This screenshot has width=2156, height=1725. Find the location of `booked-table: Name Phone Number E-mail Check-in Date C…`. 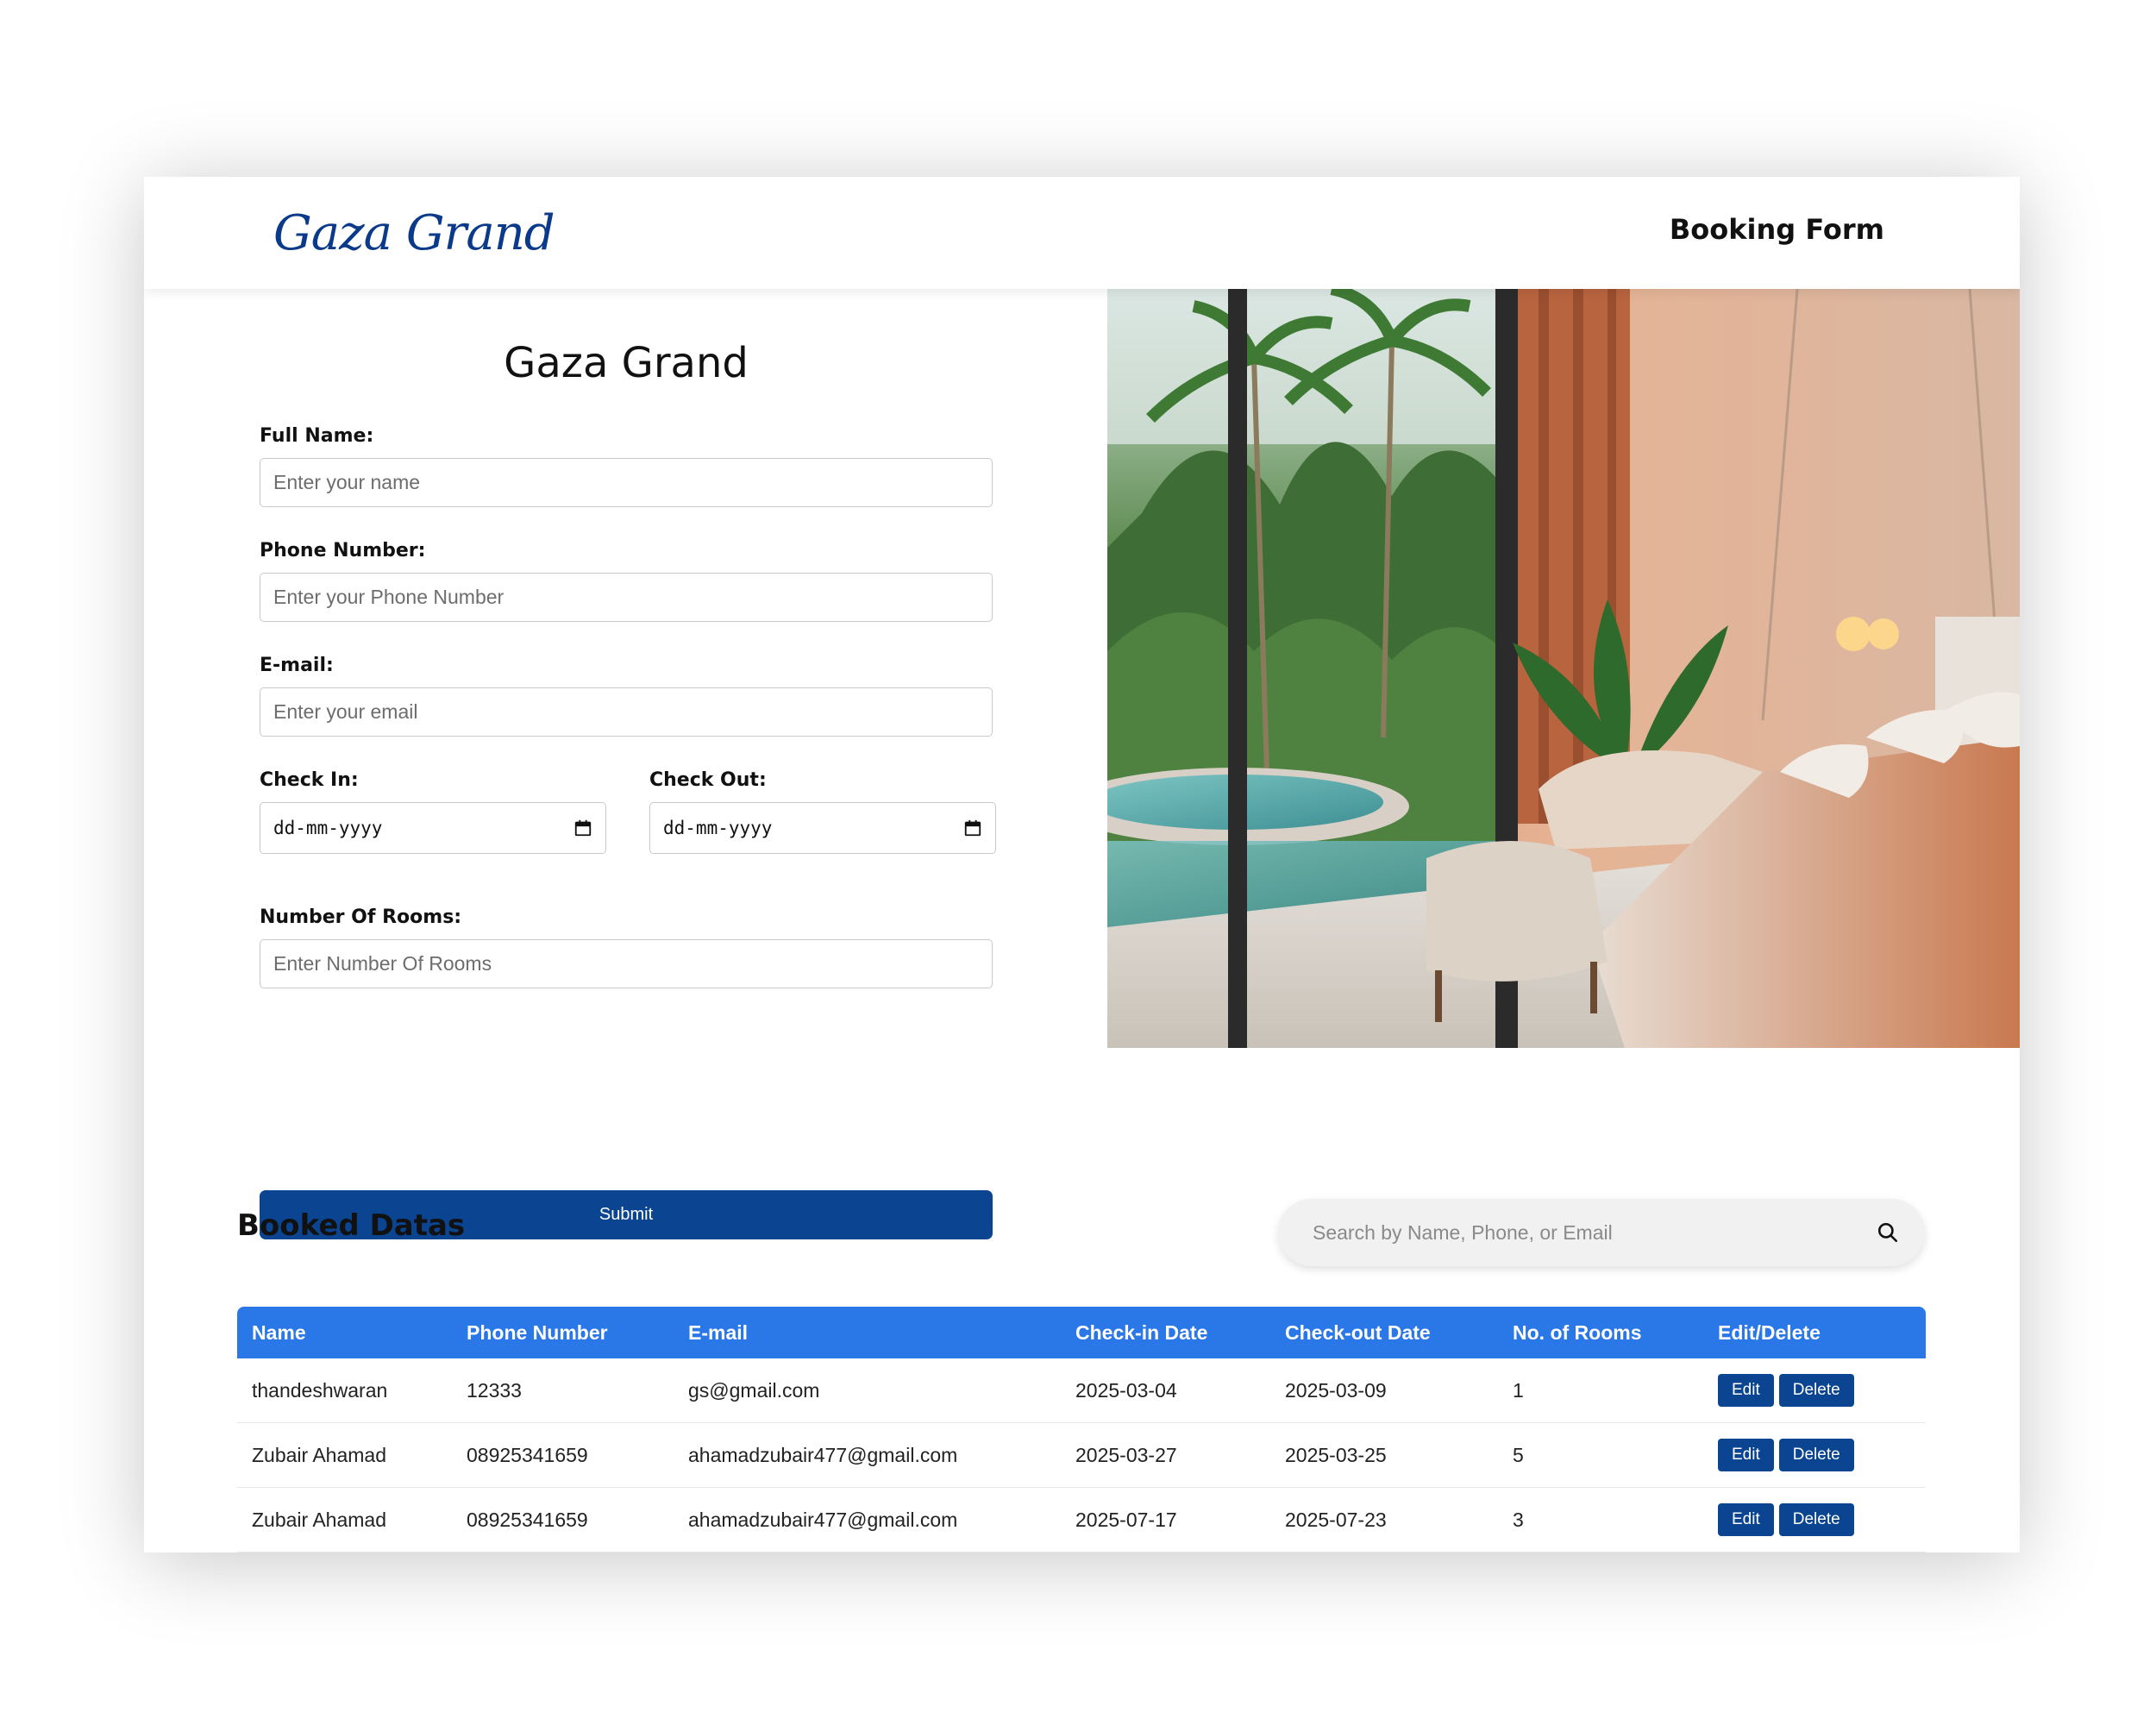

booked-table: Name Phone Number E-mail Check-in Date C… is located at coordinates (1081, 1430).